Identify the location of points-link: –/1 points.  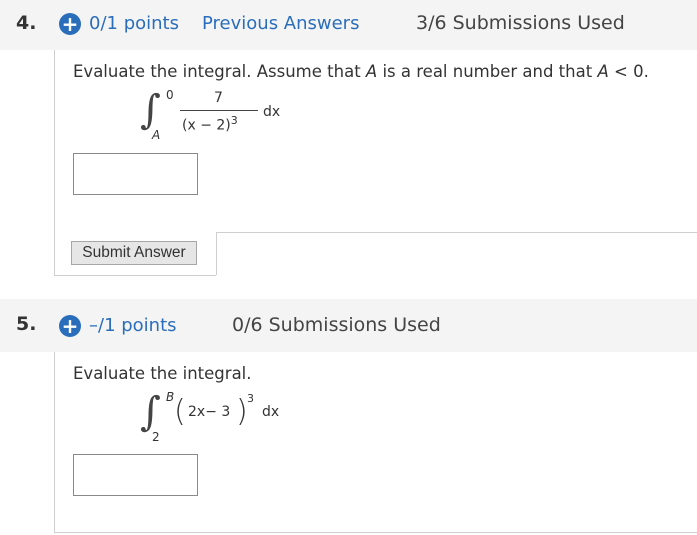
(133, 325).